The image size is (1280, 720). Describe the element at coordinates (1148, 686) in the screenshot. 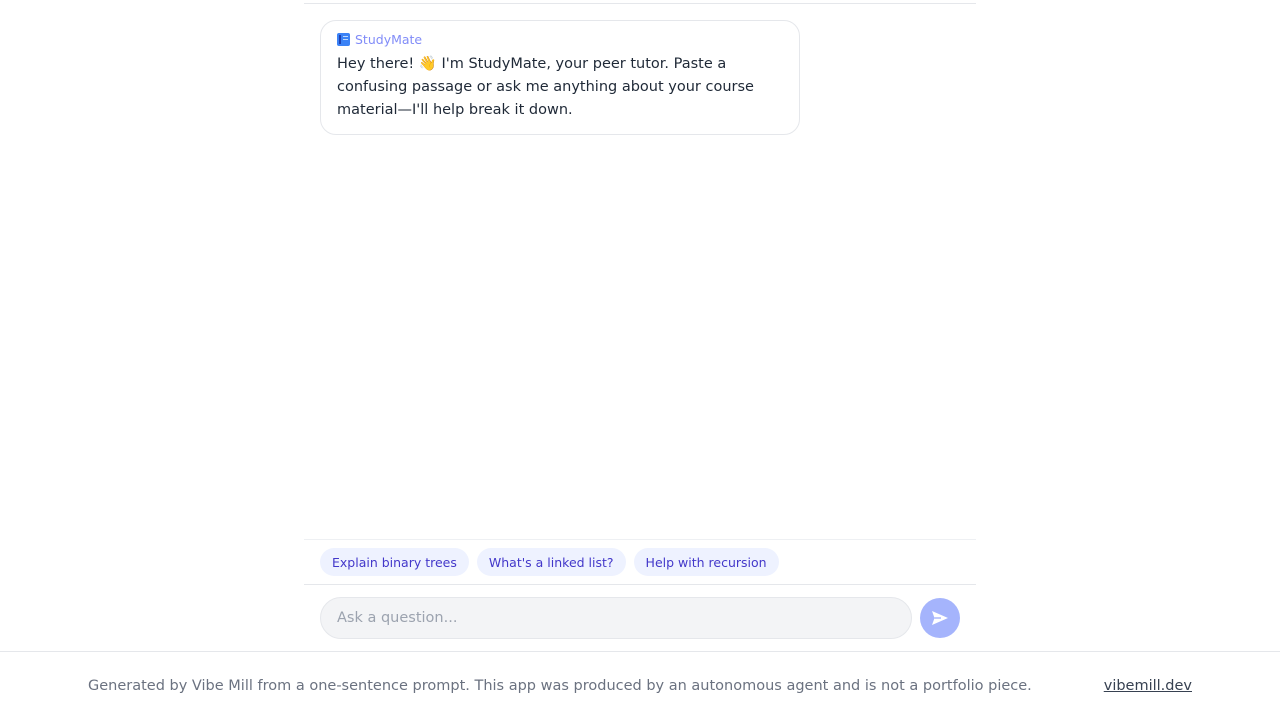

I see `footer-link: vibemill.dev` at that location.